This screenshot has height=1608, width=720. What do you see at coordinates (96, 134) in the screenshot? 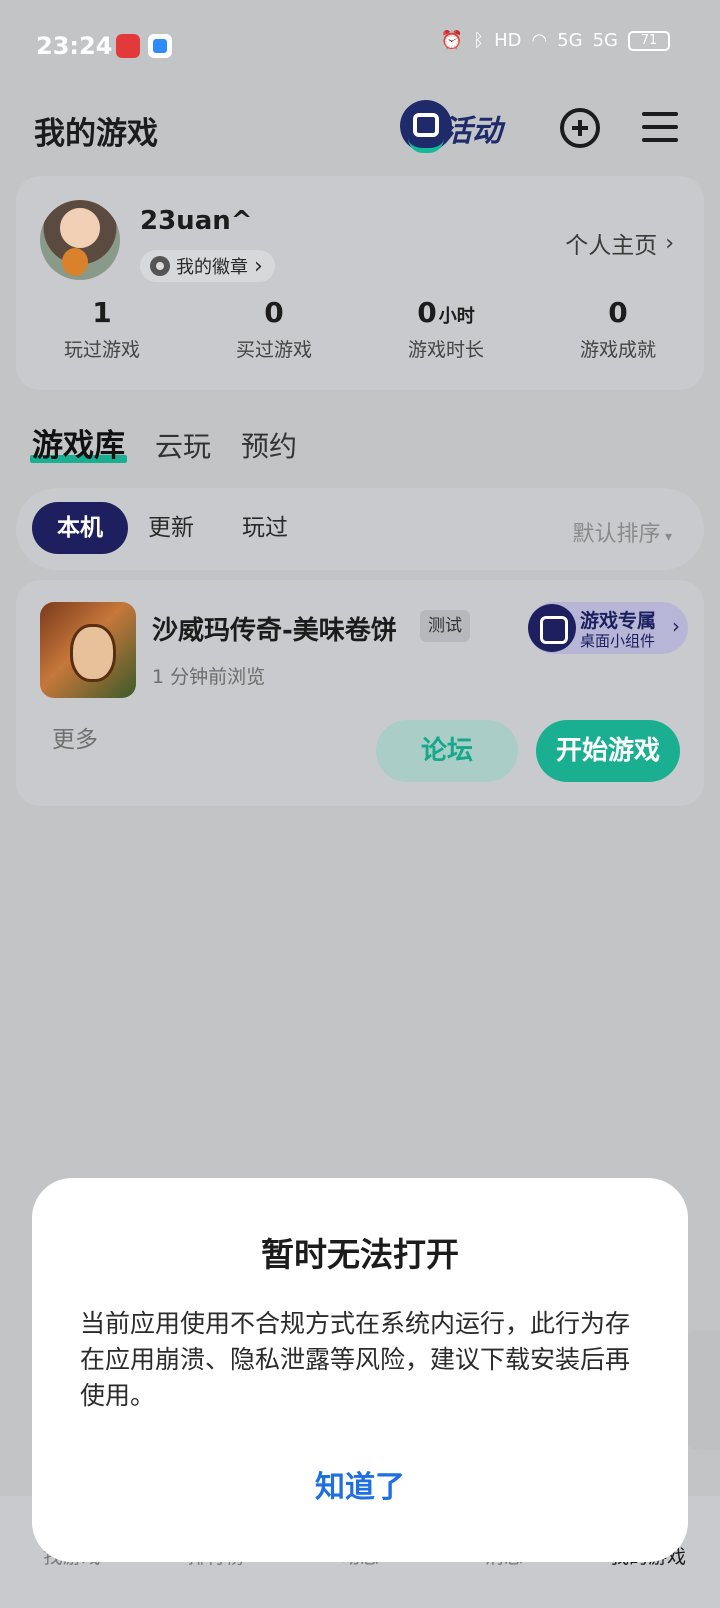
I see `page-title: 我的游戏` at bounding box center [96, 134].